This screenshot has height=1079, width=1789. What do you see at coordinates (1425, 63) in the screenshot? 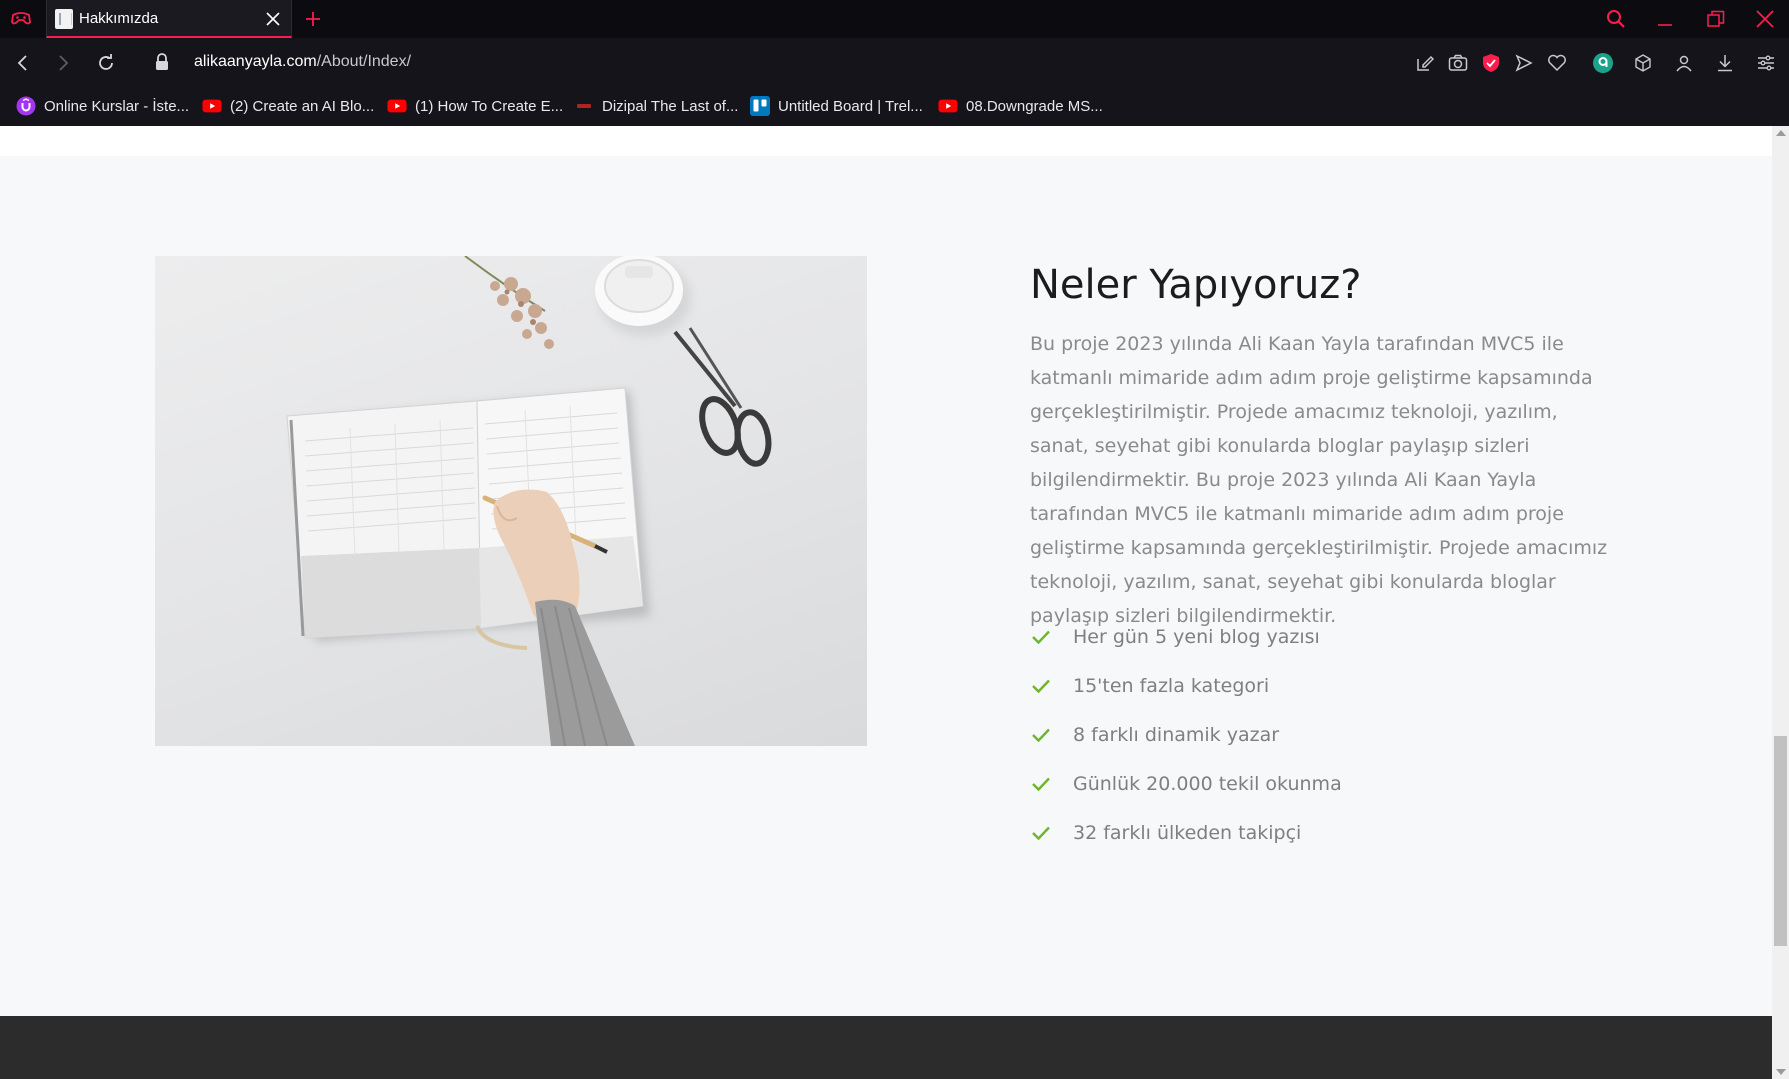
I see `snapshot-edit-icon` at bounding box center [1425, 63].